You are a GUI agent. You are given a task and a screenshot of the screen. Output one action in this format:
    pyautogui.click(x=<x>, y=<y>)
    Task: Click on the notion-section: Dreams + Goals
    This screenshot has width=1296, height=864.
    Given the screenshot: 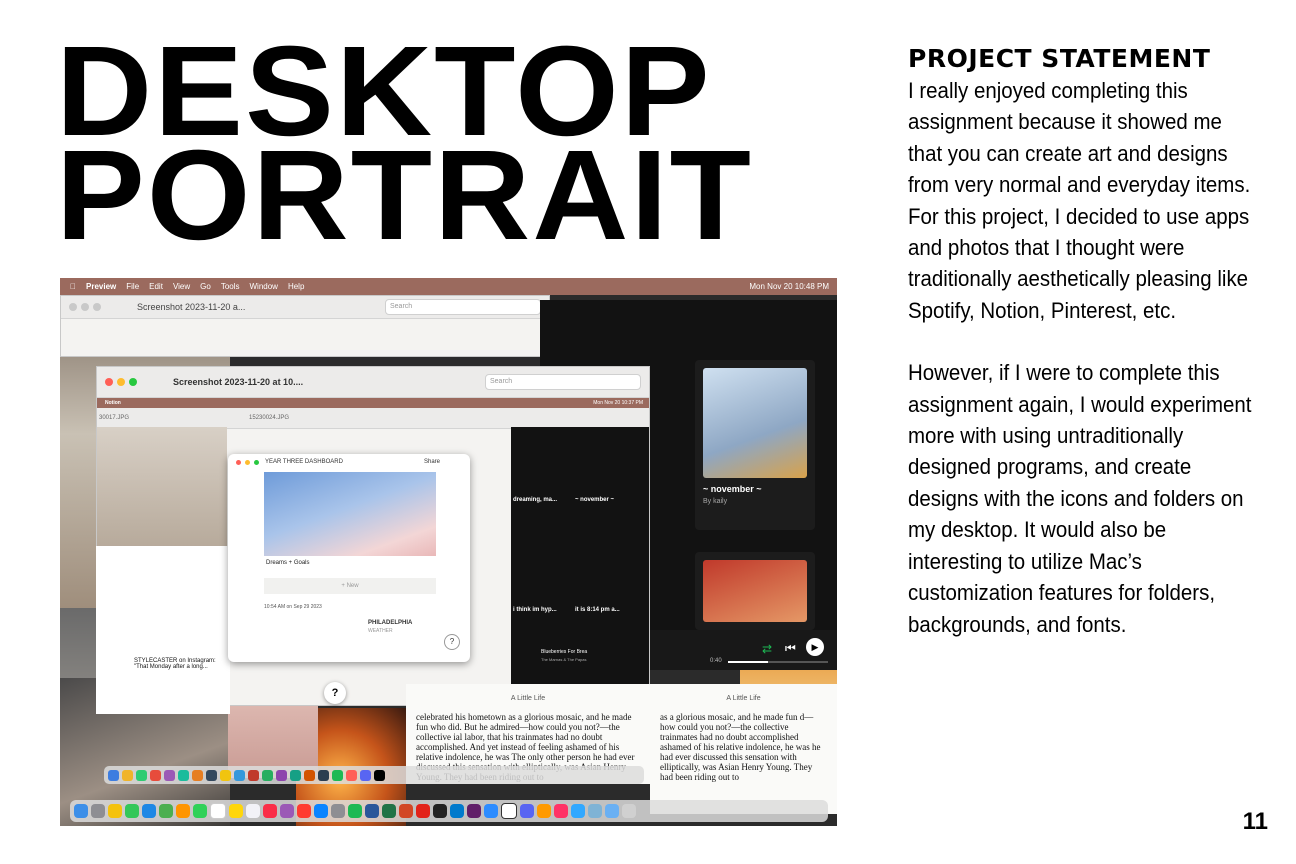 What is the action you would take?
    pyautogui.click(x=288, y=563)
    